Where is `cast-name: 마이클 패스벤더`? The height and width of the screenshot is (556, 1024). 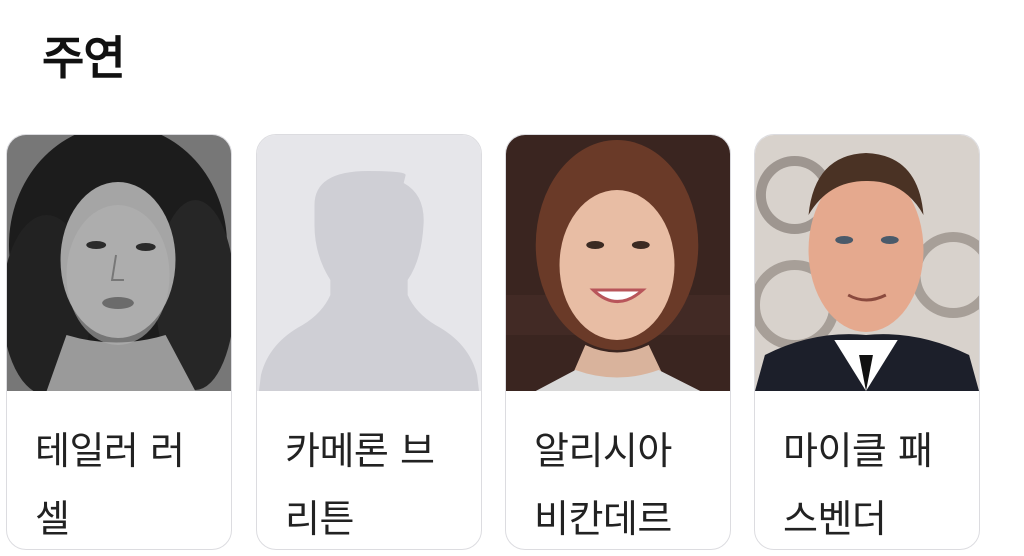
cast-name: 마이클 패스벤더 is located at coordinates (858, 485).